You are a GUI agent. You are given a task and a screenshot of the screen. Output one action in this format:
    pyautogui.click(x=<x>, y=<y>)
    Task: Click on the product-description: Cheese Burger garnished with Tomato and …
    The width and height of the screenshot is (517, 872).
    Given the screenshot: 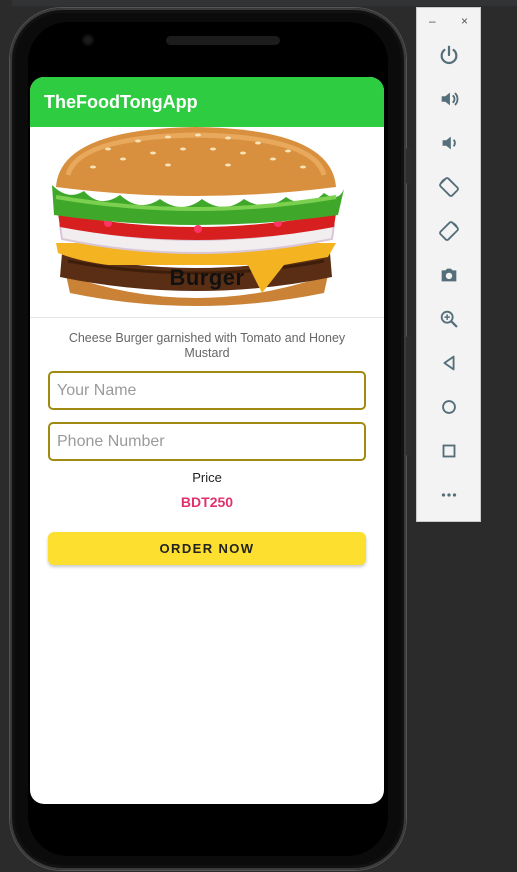 What is the action you would take?
    pyautogui.click(x=207, y=345)
    